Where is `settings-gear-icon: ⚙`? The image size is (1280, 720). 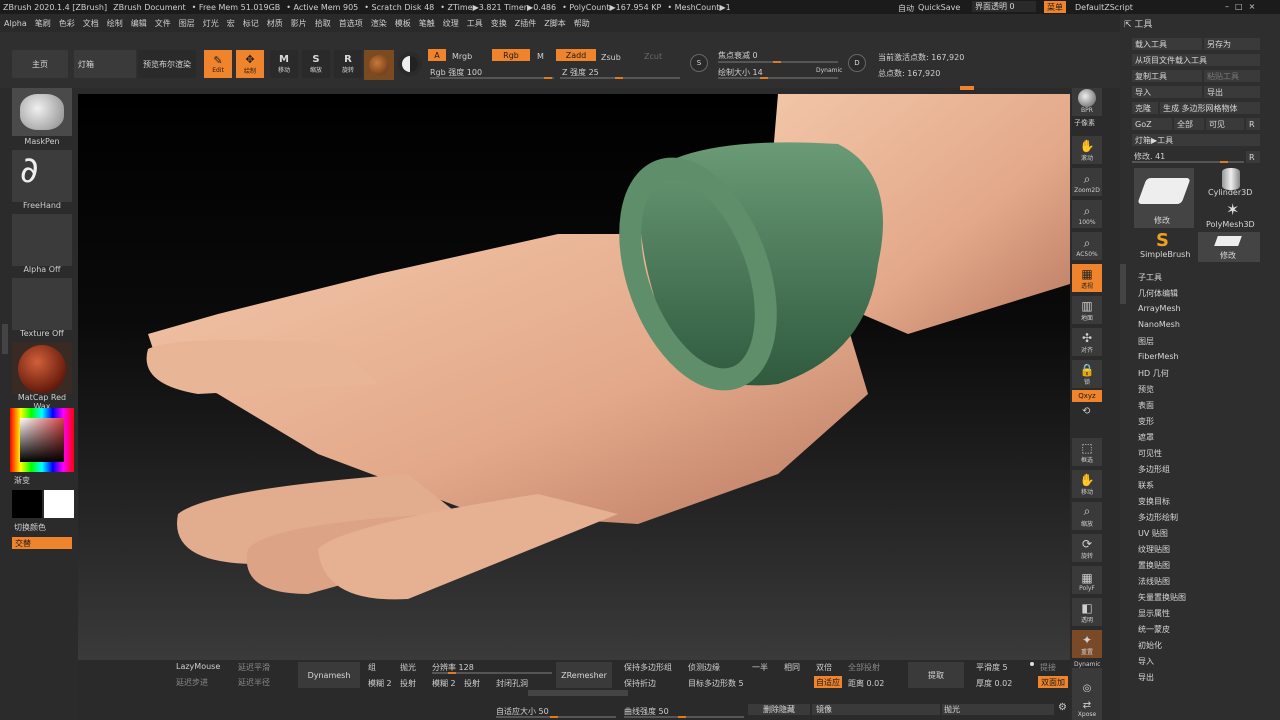 settings-gear-icon: ⚙ is located at coordinates (1062, 707).